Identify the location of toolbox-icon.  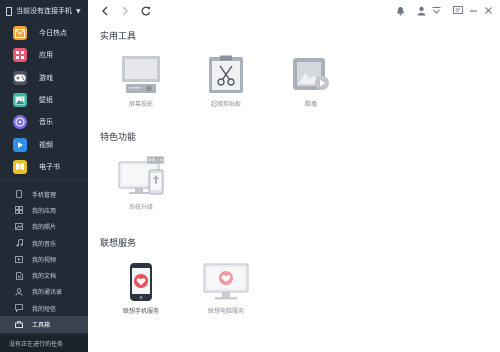
(19, 325).